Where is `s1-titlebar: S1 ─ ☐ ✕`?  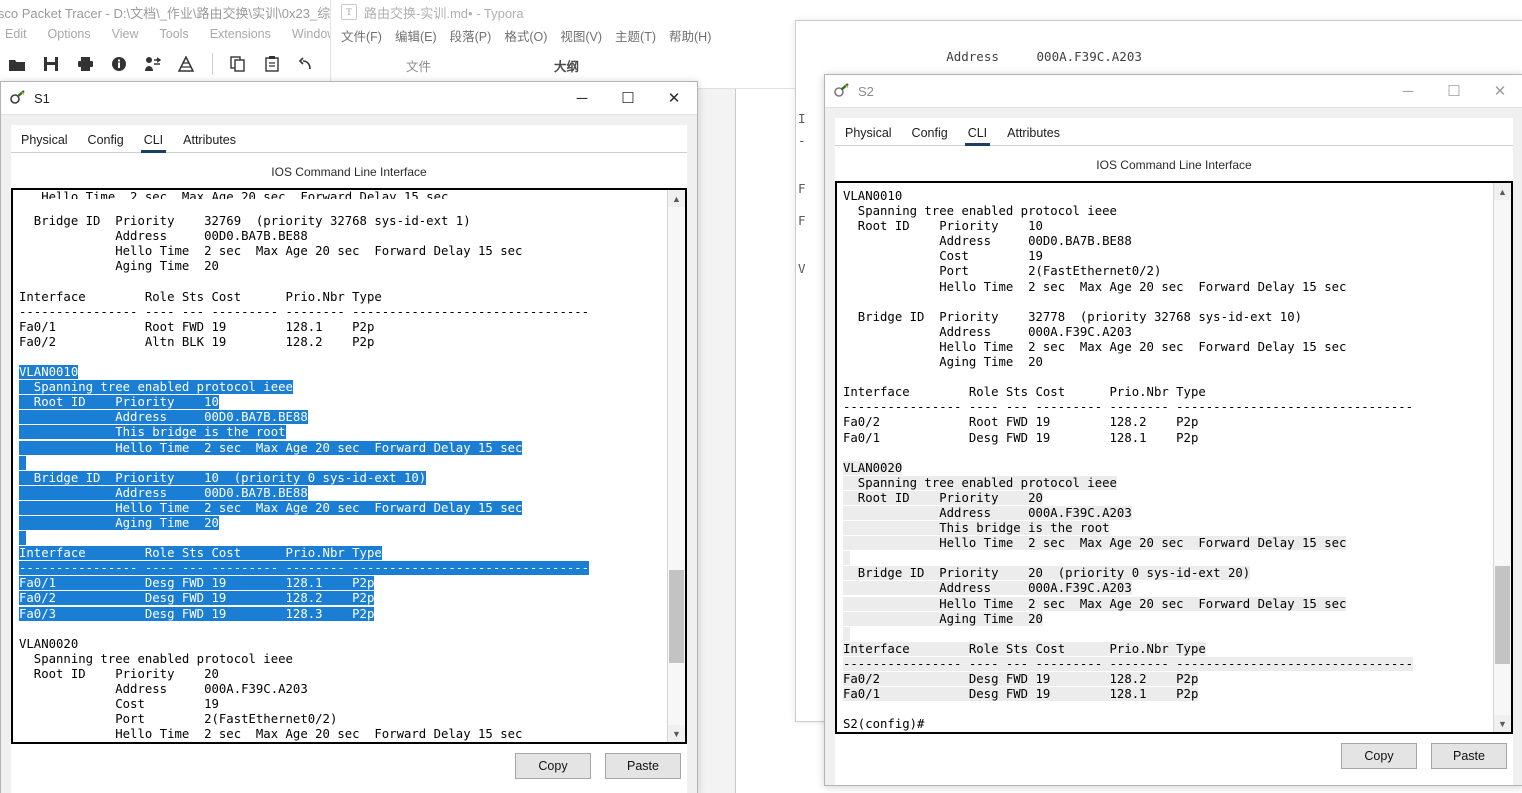 s1-titlebar: S1 ─ ☐ ✕ is located at coordinates (349, 98).